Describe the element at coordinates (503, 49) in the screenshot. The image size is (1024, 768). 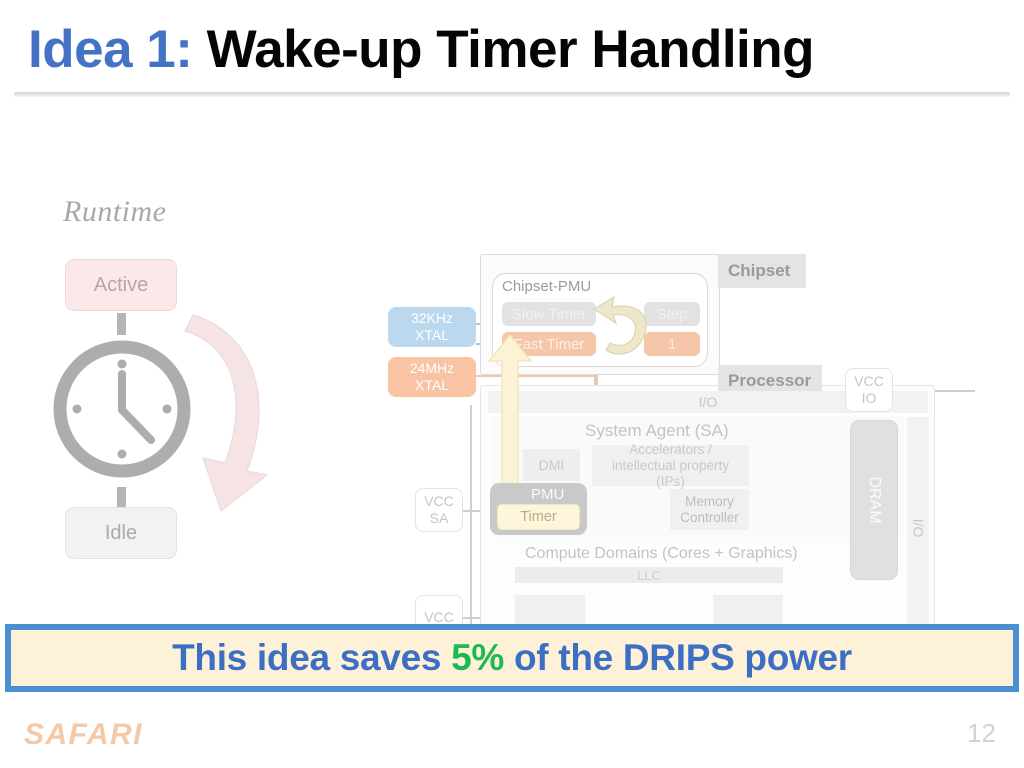
I see `page-title-rest: Wake-up Timer Handling` at that location.